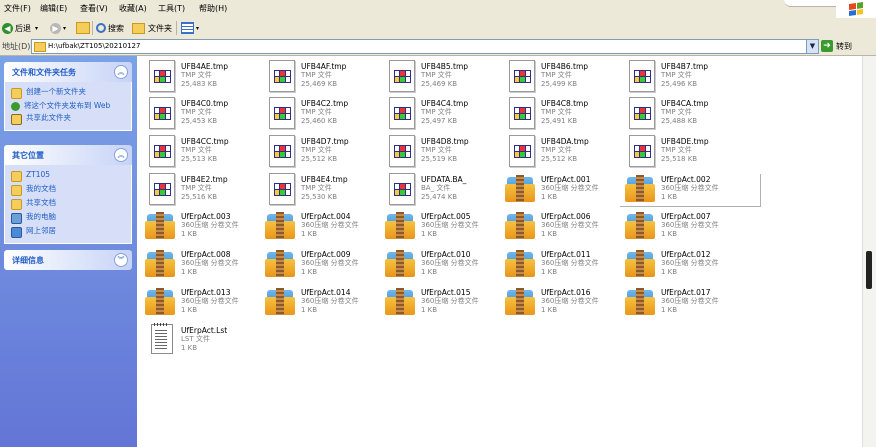  I want to click on task-new-folder: 创建一个新文件夹, so click(68, 93).